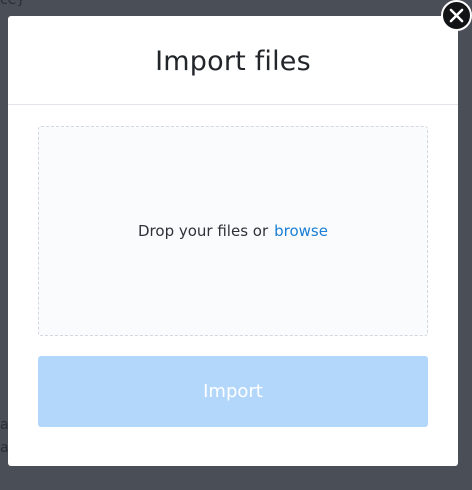 The width and height of the screenshot is (472, 490). I want to click on close-icon, so click(456, 15).